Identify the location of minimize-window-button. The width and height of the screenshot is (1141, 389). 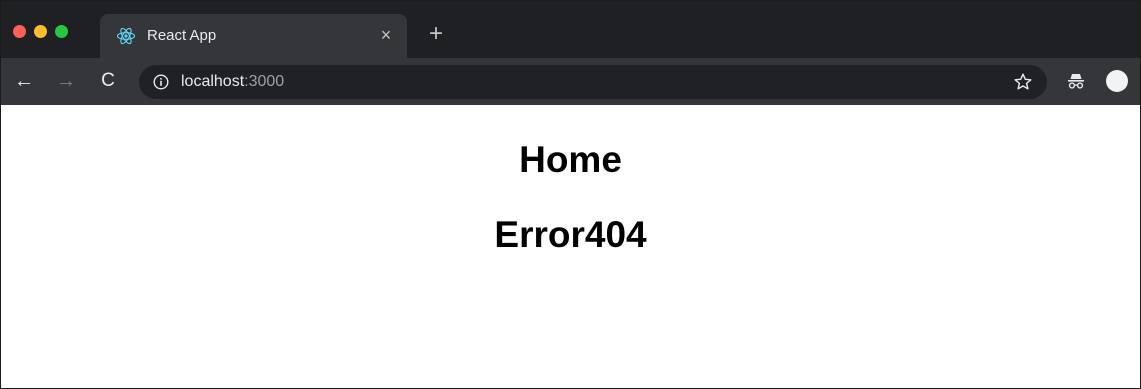
(40, 31).